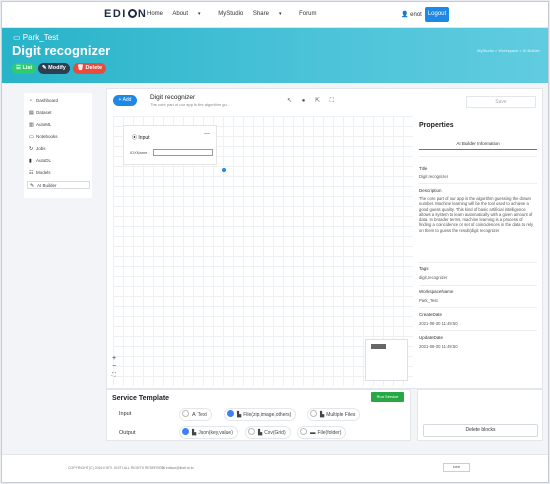 Image resolution: width=550 pixels, height=484 pixels. What do you see at coordinates (434, 176) in the screenshot?
I see `title-value: Digit recognizer` at bounding box center [434, 176].